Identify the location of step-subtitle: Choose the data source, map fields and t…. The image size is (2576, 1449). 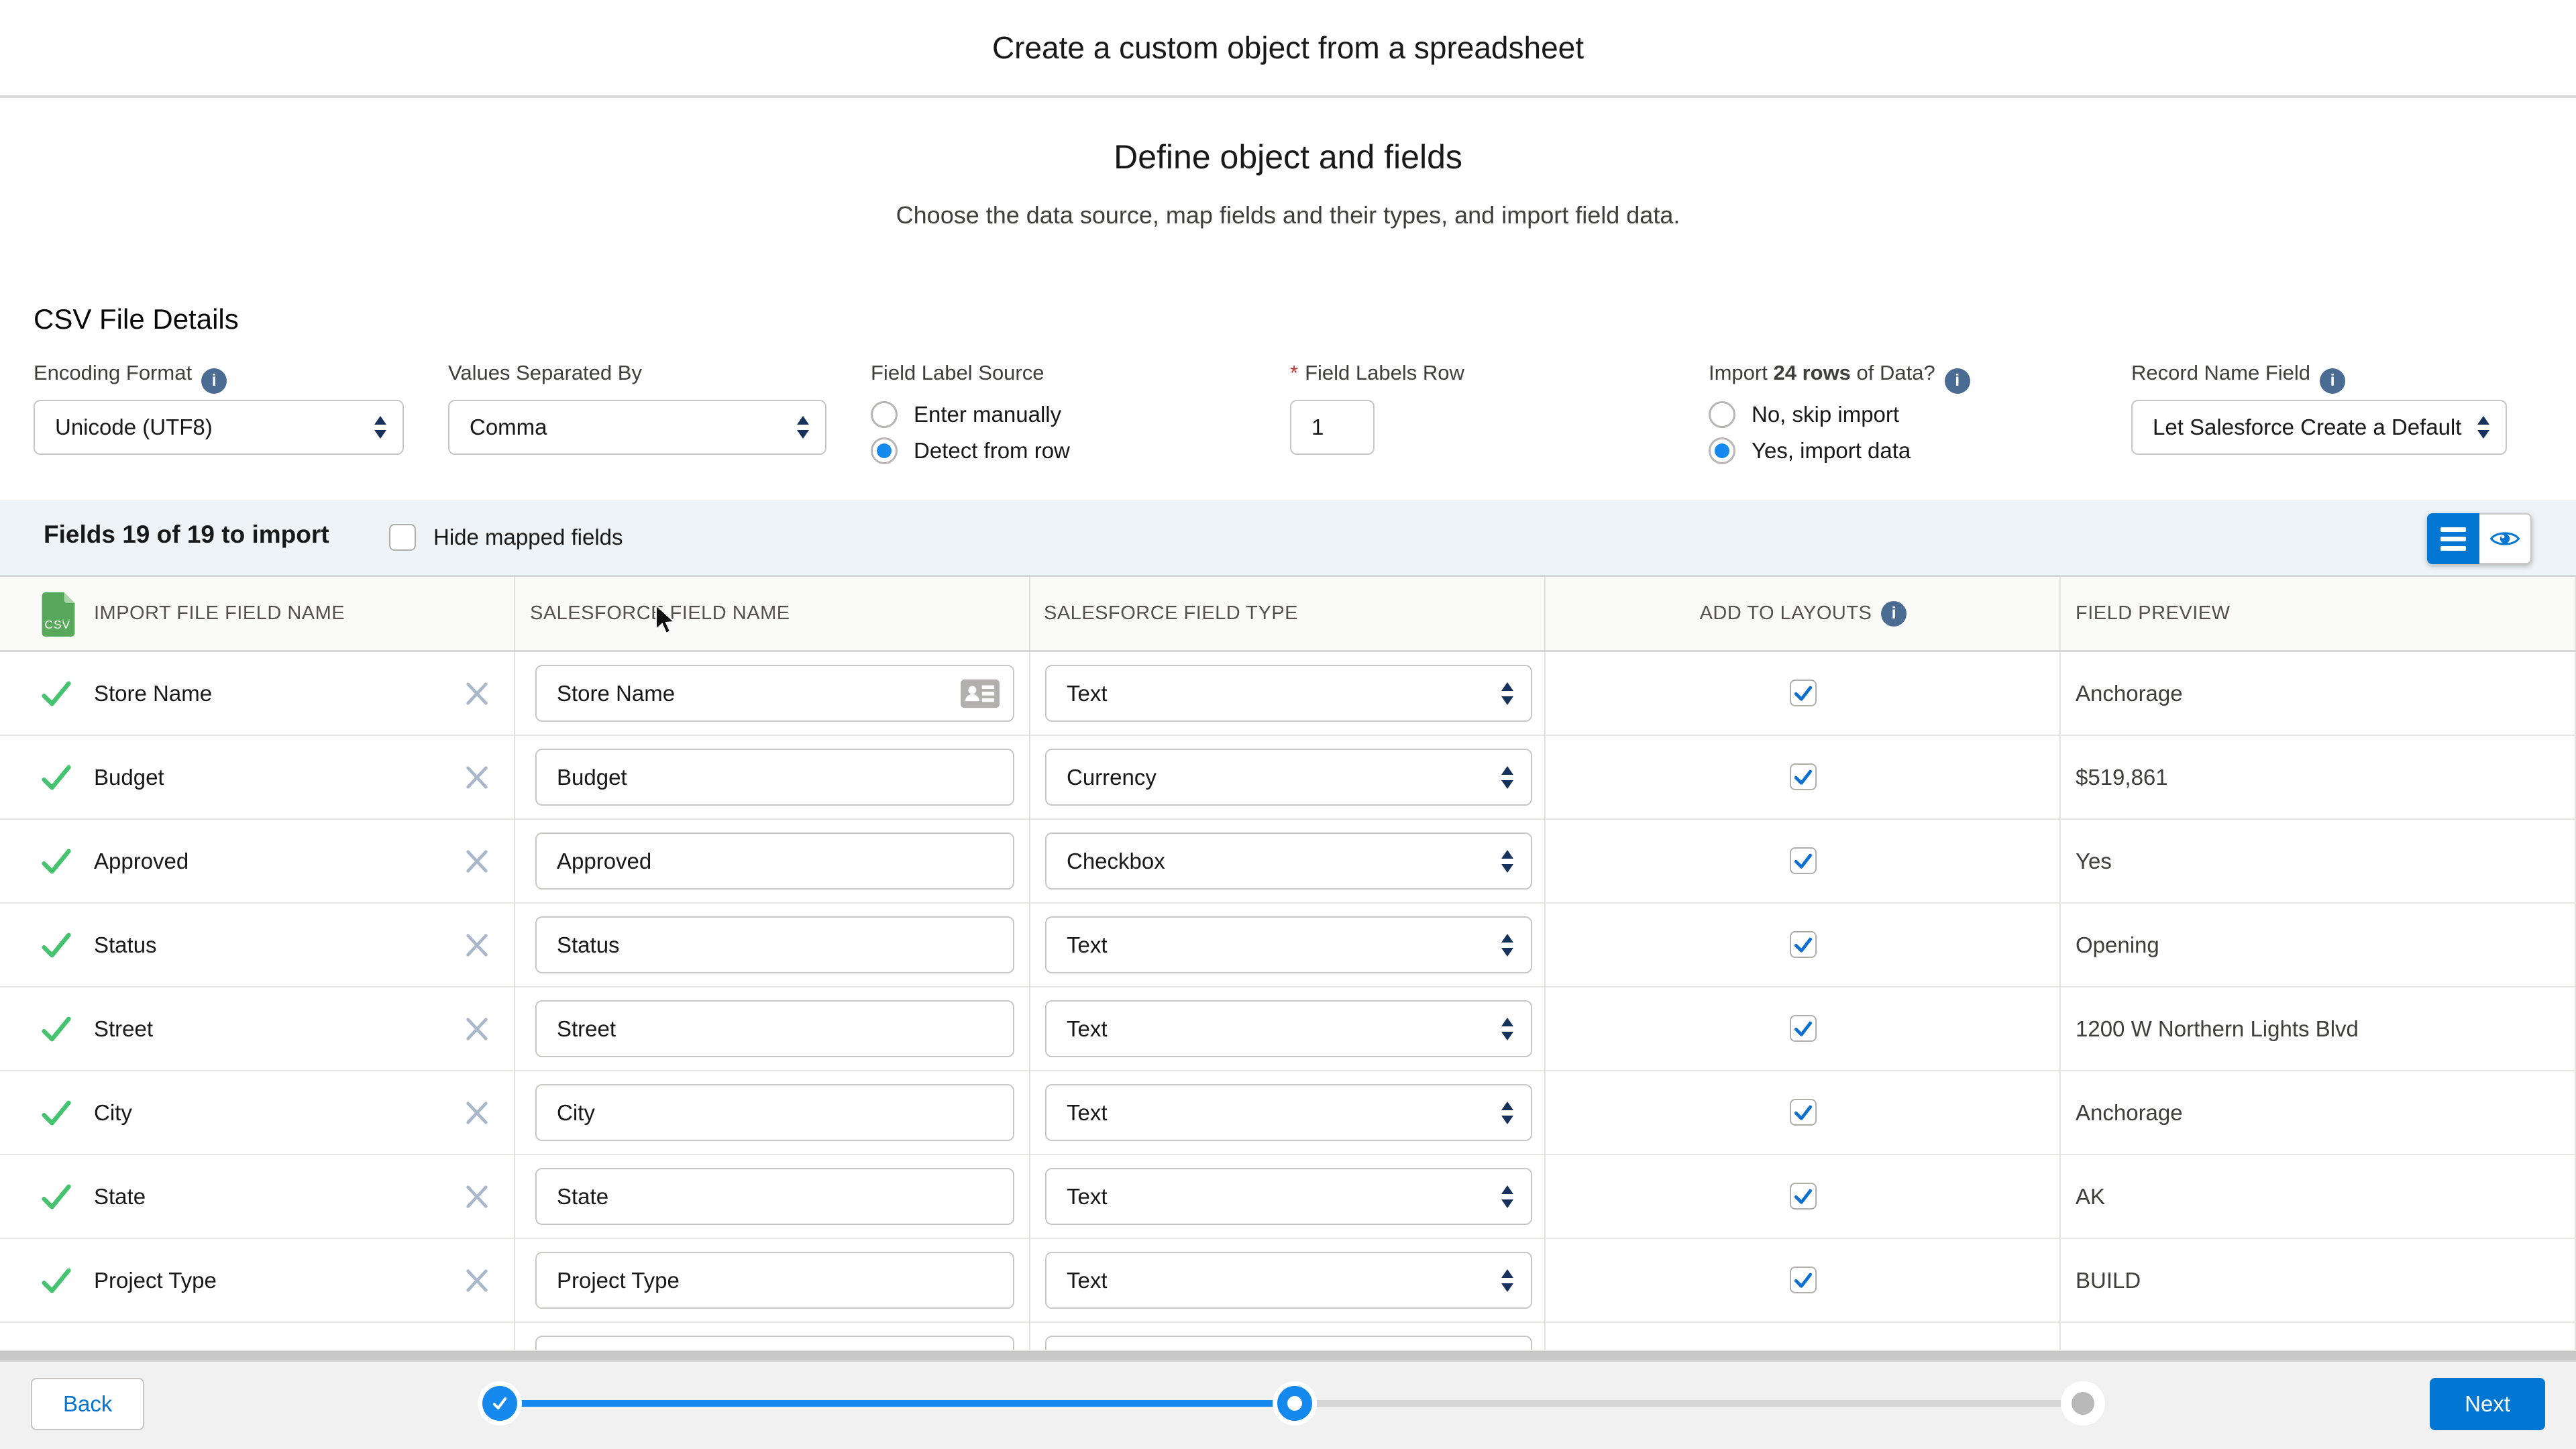
(1288, 215).